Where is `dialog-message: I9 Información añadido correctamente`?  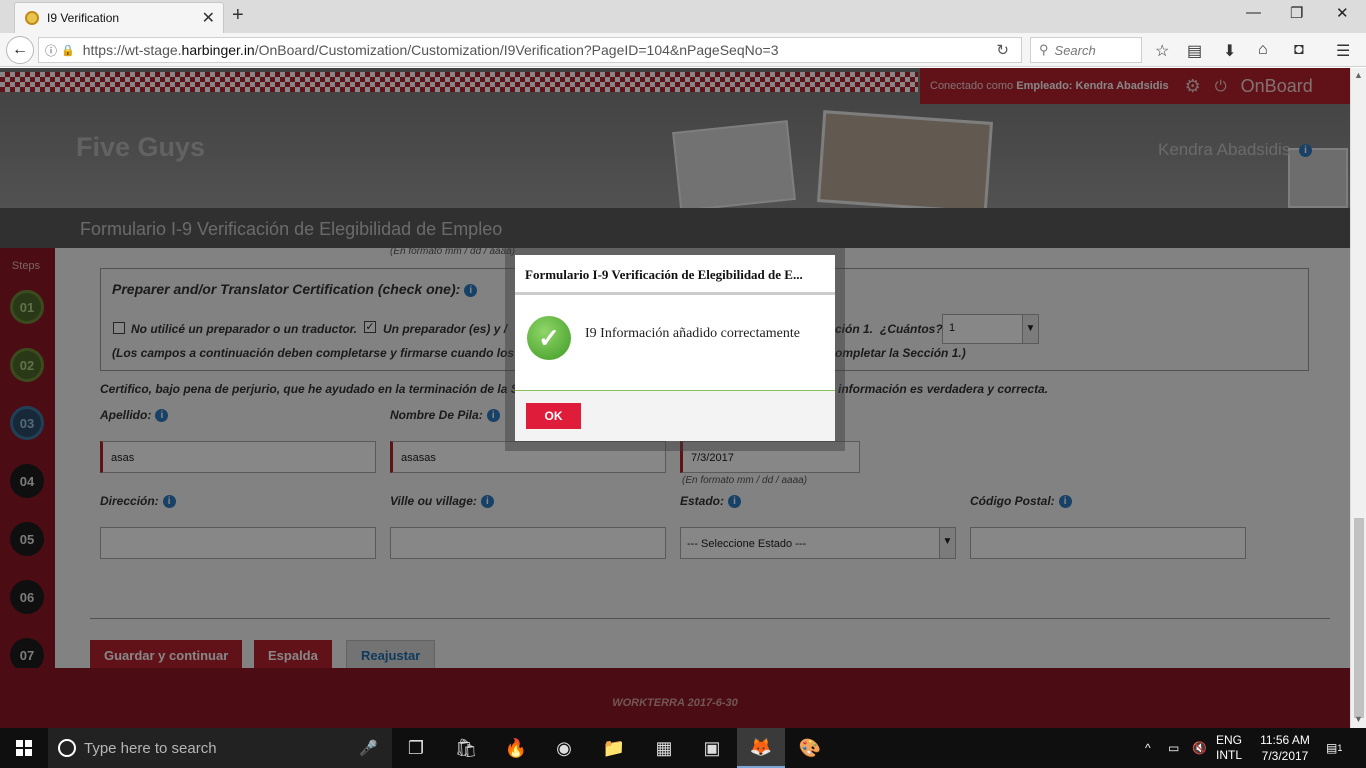 dialog-message: I9 Información añadido correctamente is located at coordinates (692, 333).